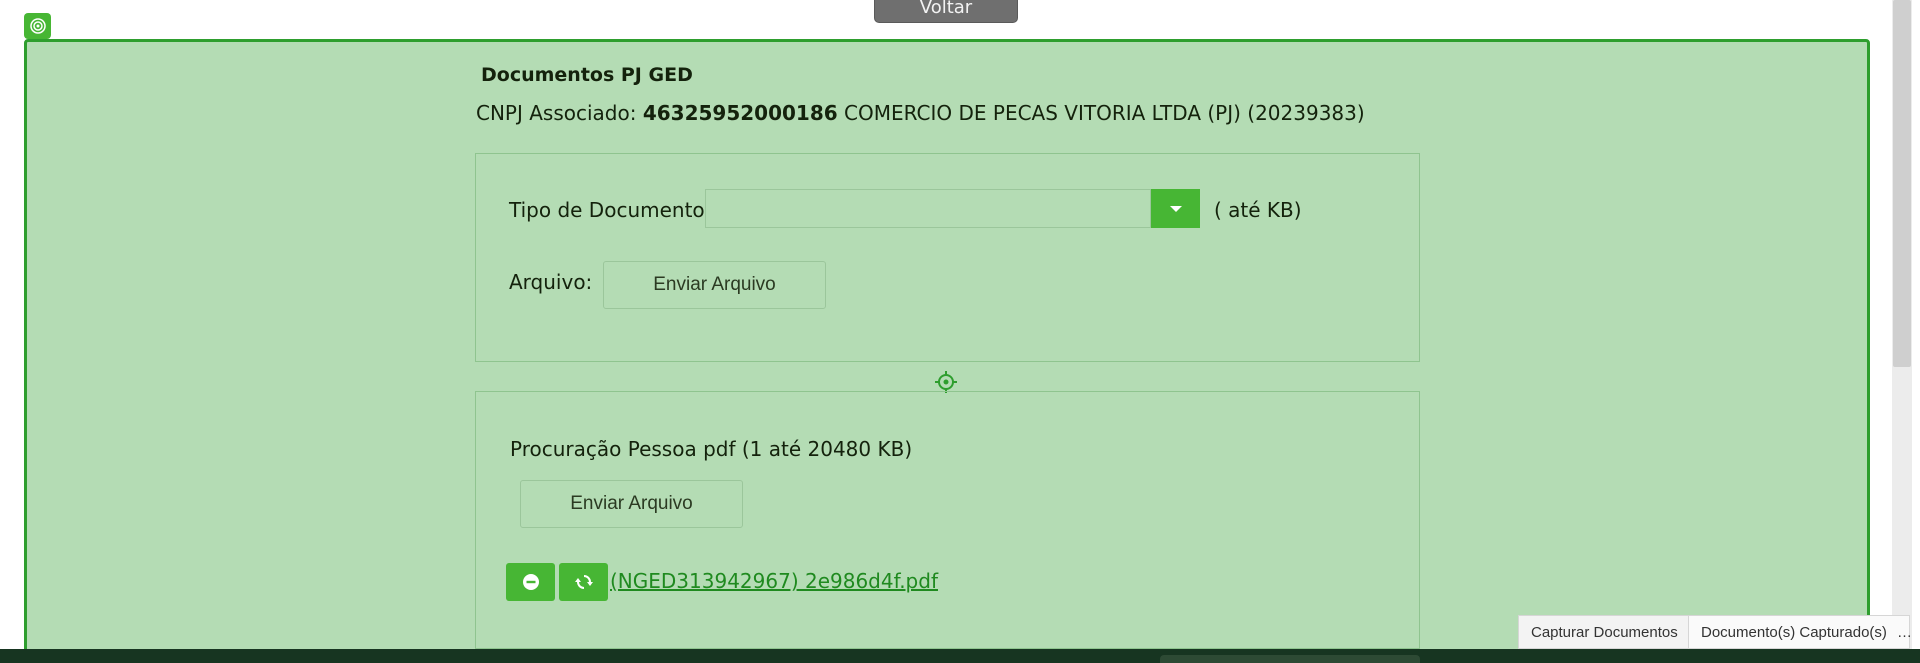  I want to click on document-section-title: Procuração Pessoa pdf (1 até 20480 KB), so click(711, 449).